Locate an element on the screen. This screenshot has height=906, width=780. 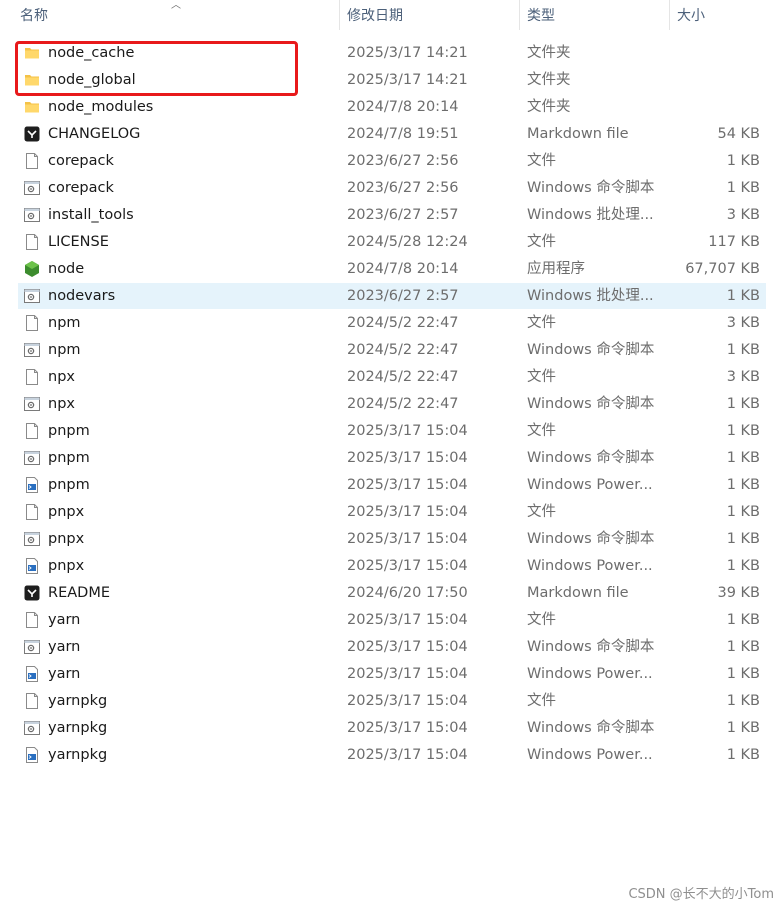
file-row: LICENSE 2024/5/28 12:24 文件 117 KB is located at coordinates (392, 242).